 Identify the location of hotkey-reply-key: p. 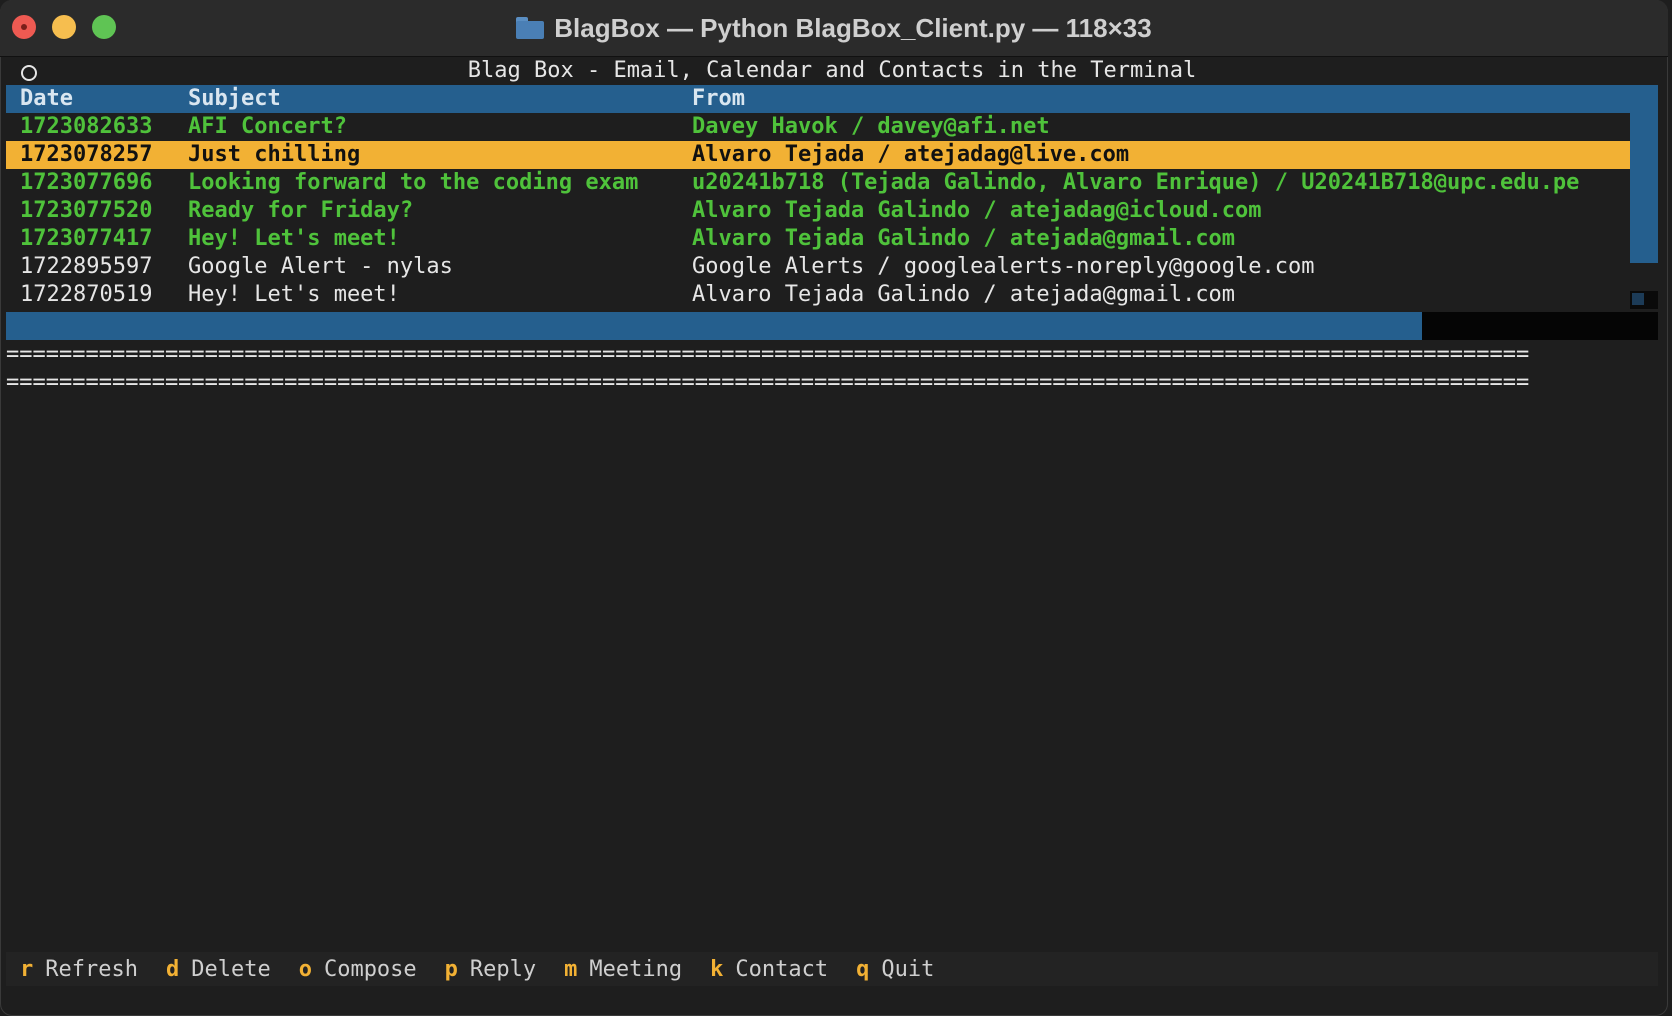
(451, 969).